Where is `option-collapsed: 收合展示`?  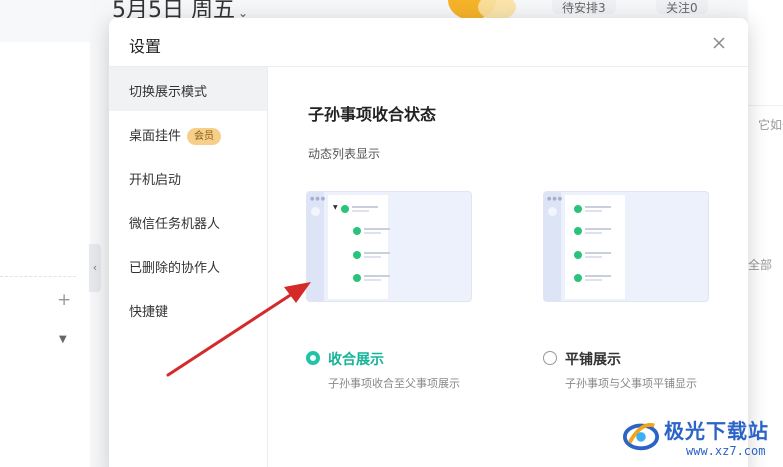 option-collapsed: 收合展示 is located at coordinates (361, 358).